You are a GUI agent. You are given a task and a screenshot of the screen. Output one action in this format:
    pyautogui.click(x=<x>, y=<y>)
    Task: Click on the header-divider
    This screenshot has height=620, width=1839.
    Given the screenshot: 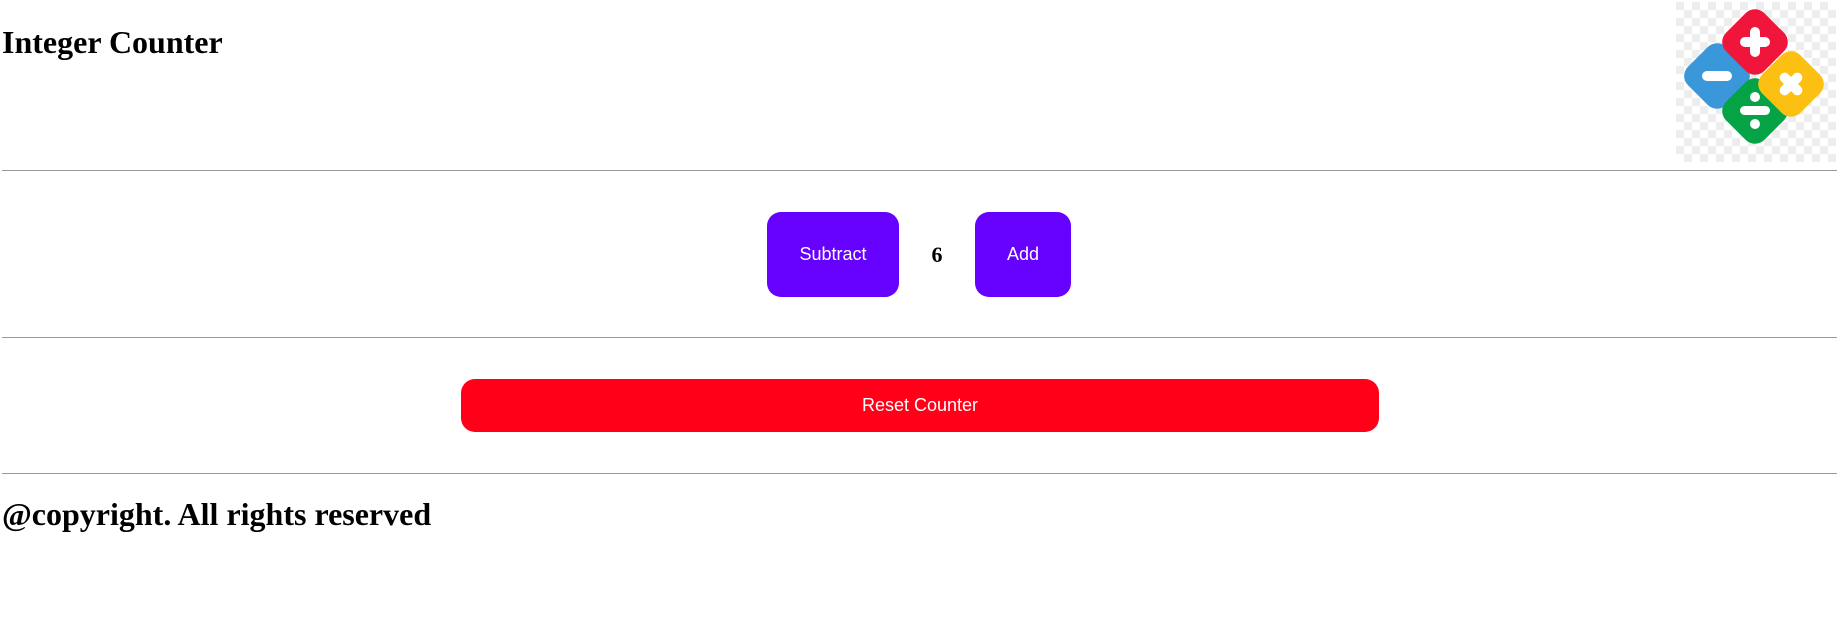 What is the action you would take?
    pyautogui.click(x=919, y=170)
    